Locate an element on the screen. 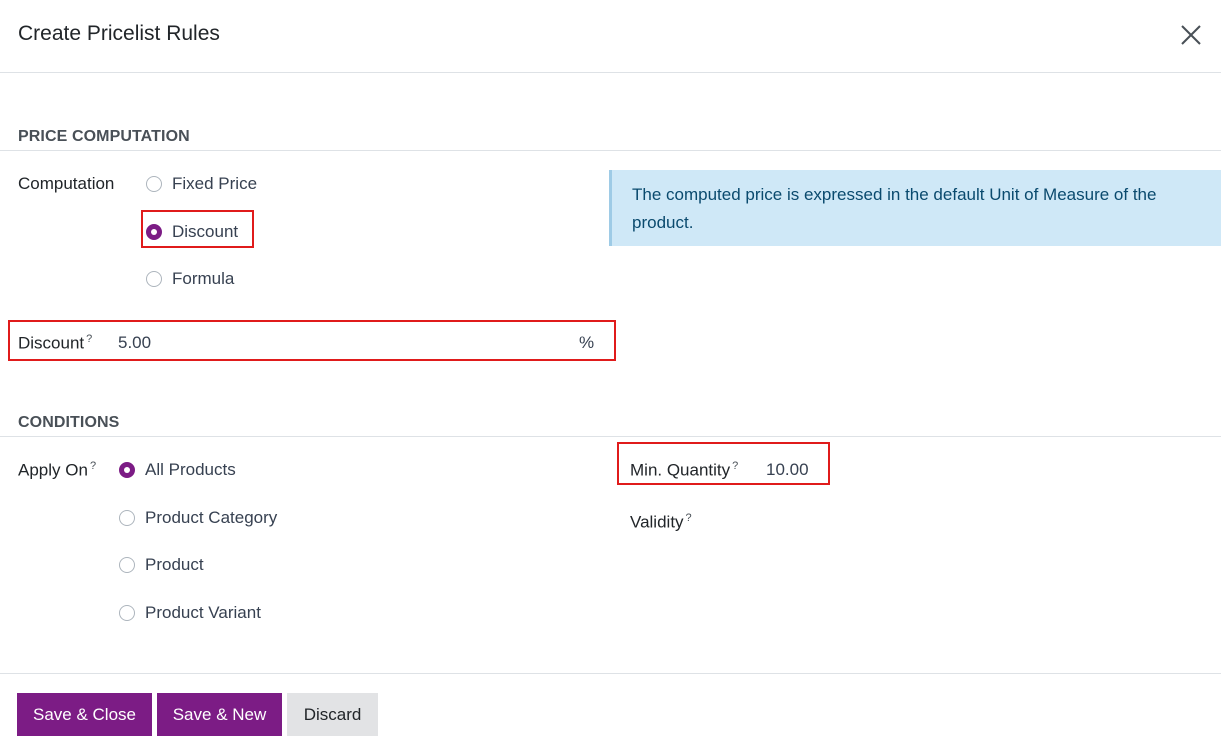  radio-label: Product is located at coordinates (174, 564).